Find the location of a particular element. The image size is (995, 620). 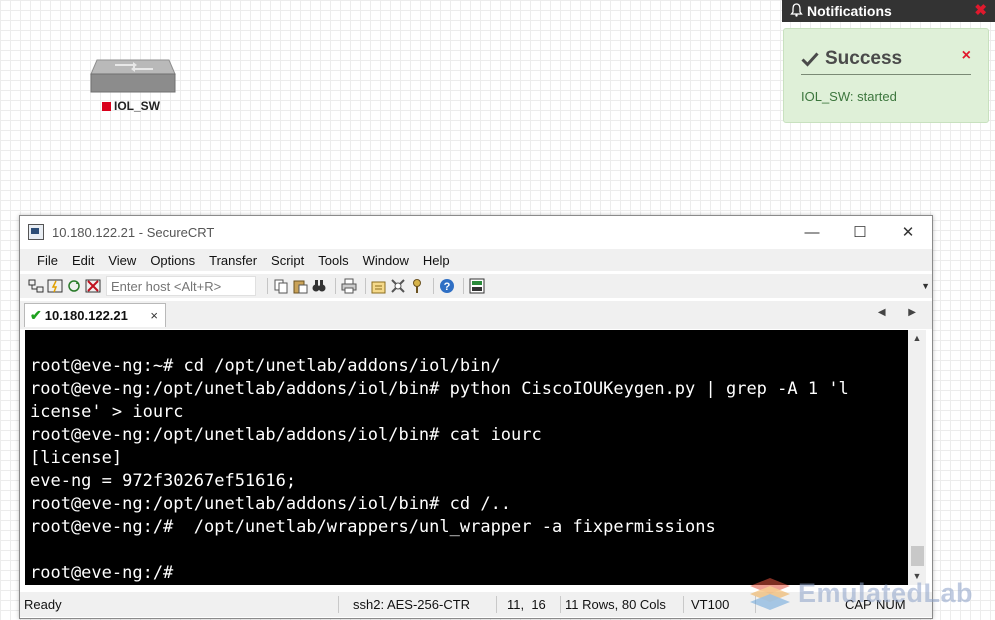

title-bar: 10.180.122.21 - SecureCRT — ☐ ✕ is located at coordinates (476, 232).